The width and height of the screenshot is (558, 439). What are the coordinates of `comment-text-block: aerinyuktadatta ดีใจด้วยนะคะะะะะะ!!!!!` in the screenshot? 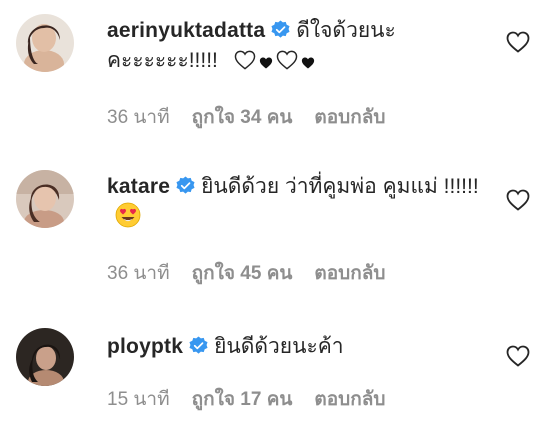 It's located at (299, 47).